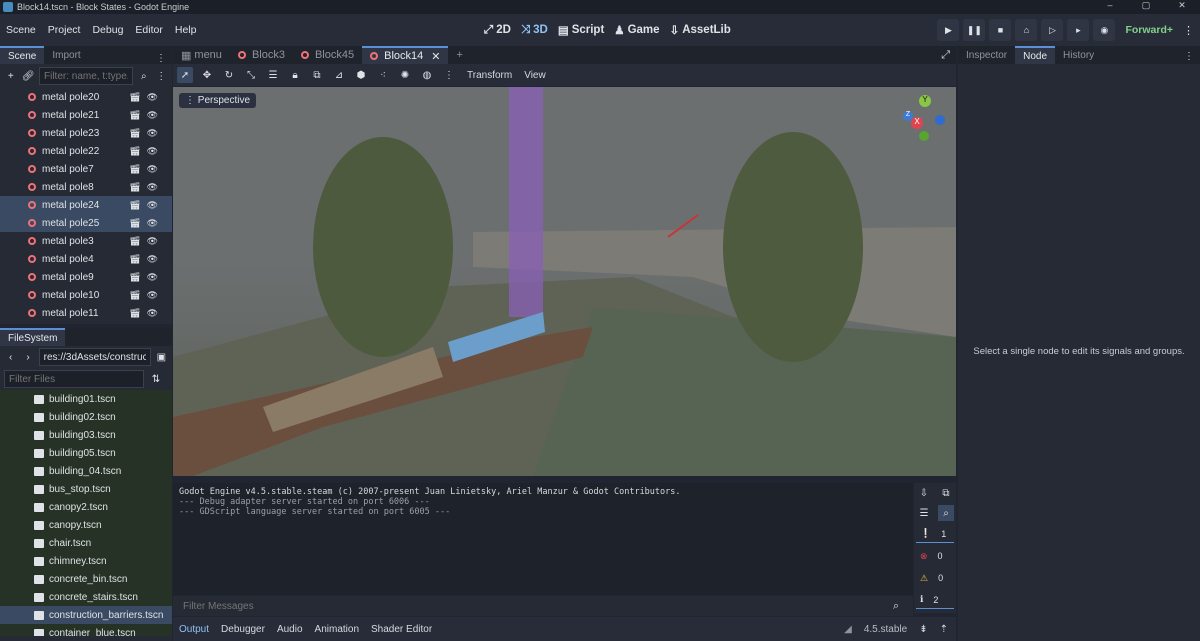 The width and height of the screenshot is (1200, 641). What do you see at coordinates (636, 30) in the screenshot?
I see `mode-game-button: ♟ Game` at bounding box center [636, 30].